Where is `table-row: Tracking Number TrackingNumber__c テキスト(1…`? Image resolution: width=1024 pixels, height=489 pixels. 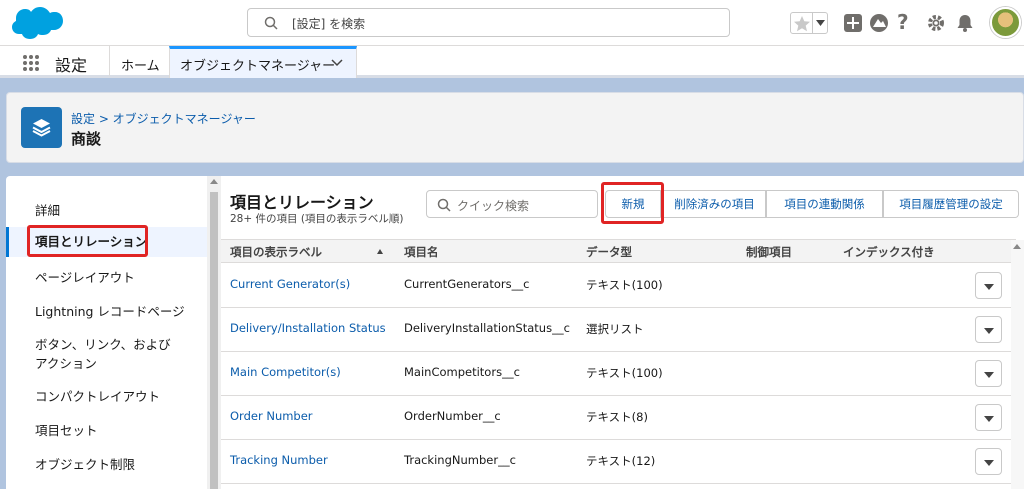 table-row: Tracking Number TrackingNumber__c テキスト(1… is located at coordinates (618, 462).